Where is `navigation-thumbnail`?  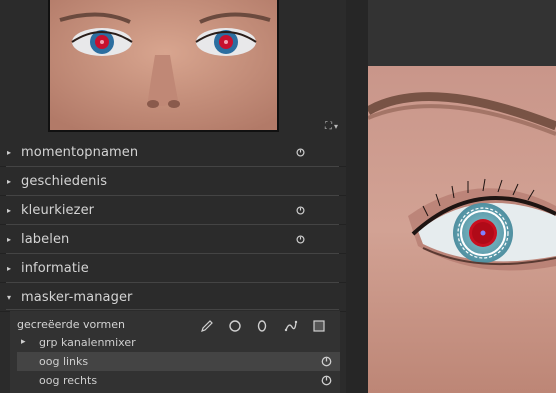 navigation-thumbnail is located at coordinates (163, 66).